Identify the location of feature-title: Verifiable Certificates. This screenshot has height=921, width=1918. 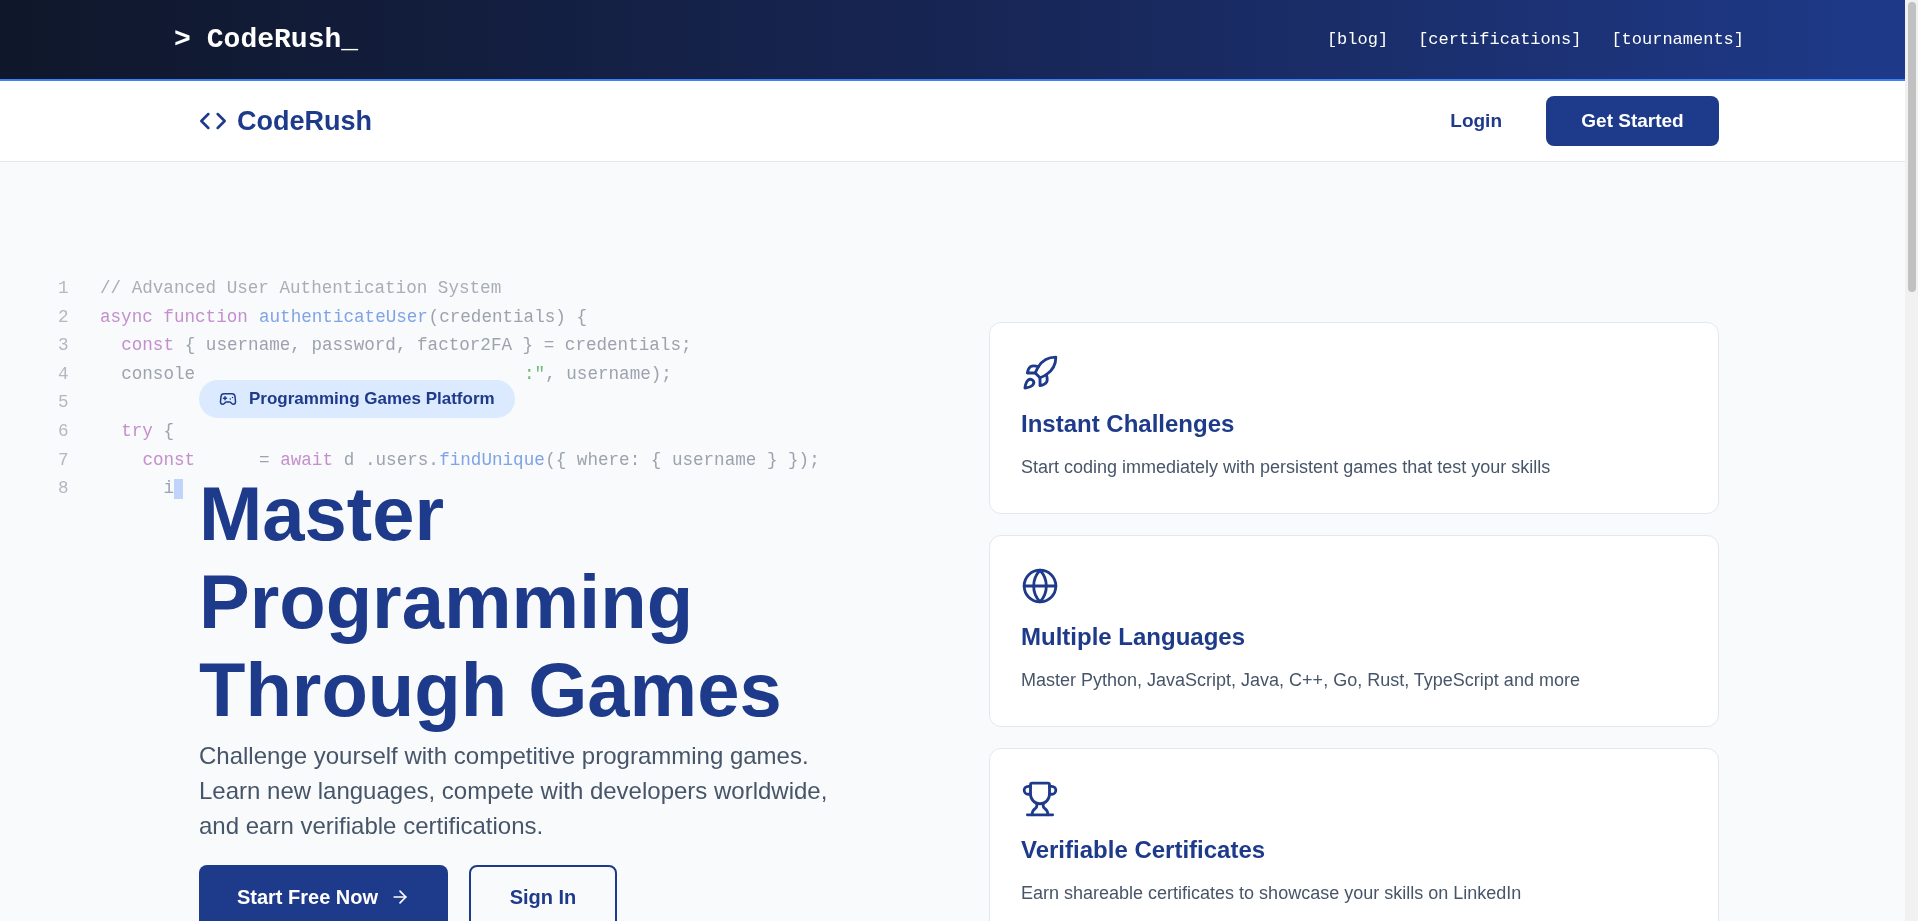
(1143, 850).